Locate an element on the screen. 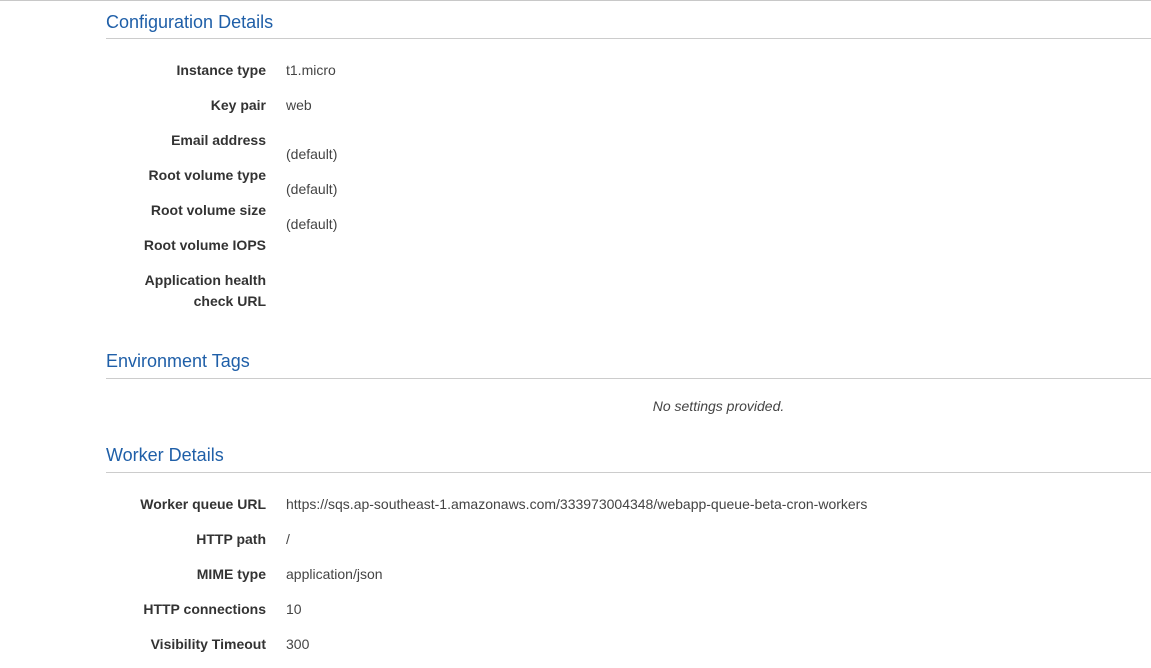  http-path-label: HTTP path is located at coordinates (231, 539).